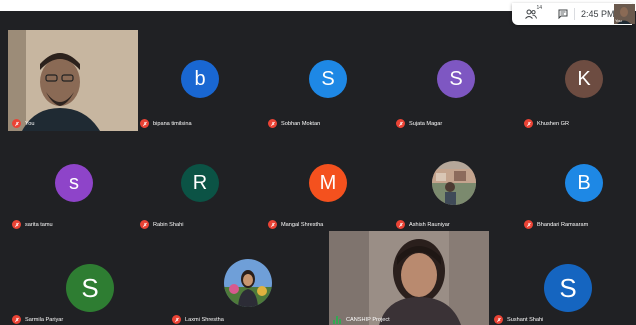  I want to click on participant-label: Sujata Magar, so click(419, 123).